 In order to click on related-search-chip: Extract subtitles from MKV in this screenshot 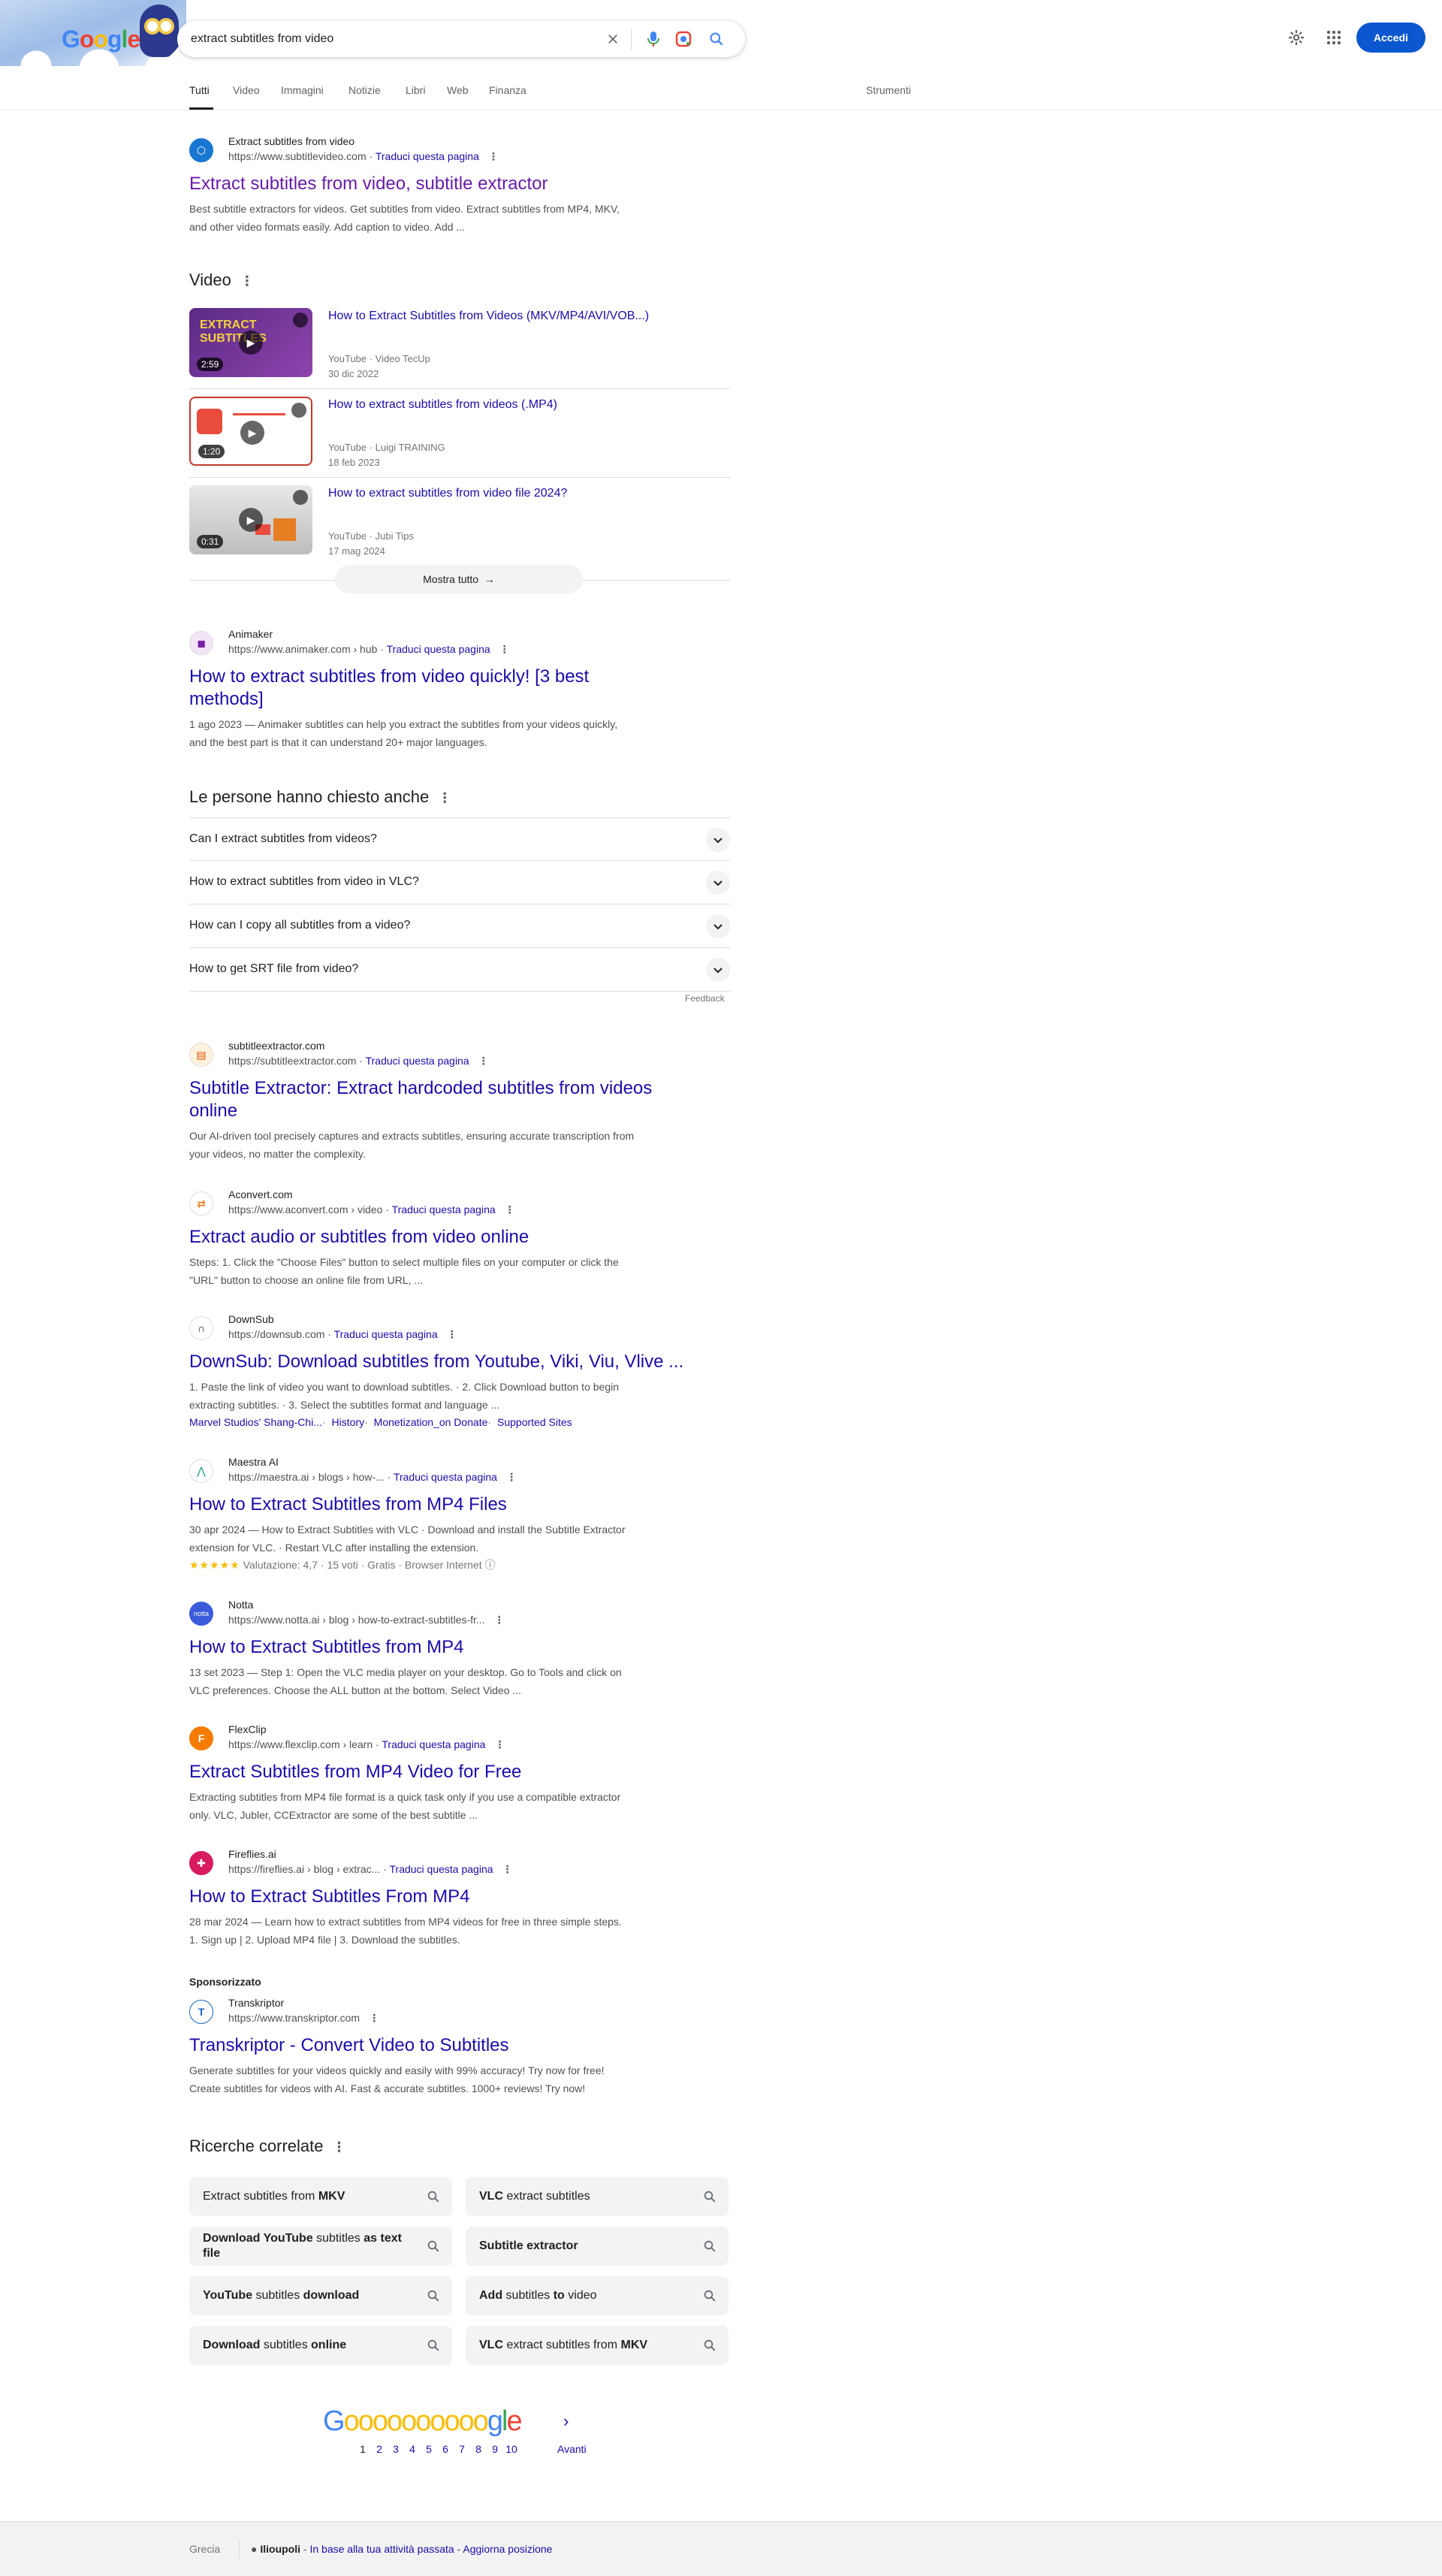, I will do `click(321, 2196)`.